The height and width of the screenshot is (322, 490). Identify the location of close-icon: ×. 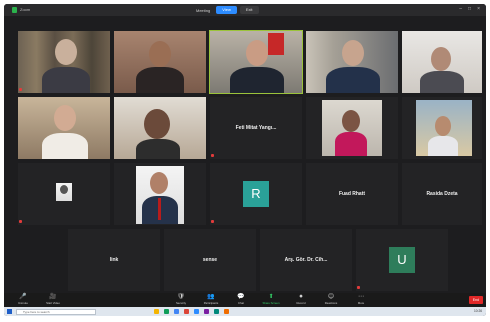
(478, 9).